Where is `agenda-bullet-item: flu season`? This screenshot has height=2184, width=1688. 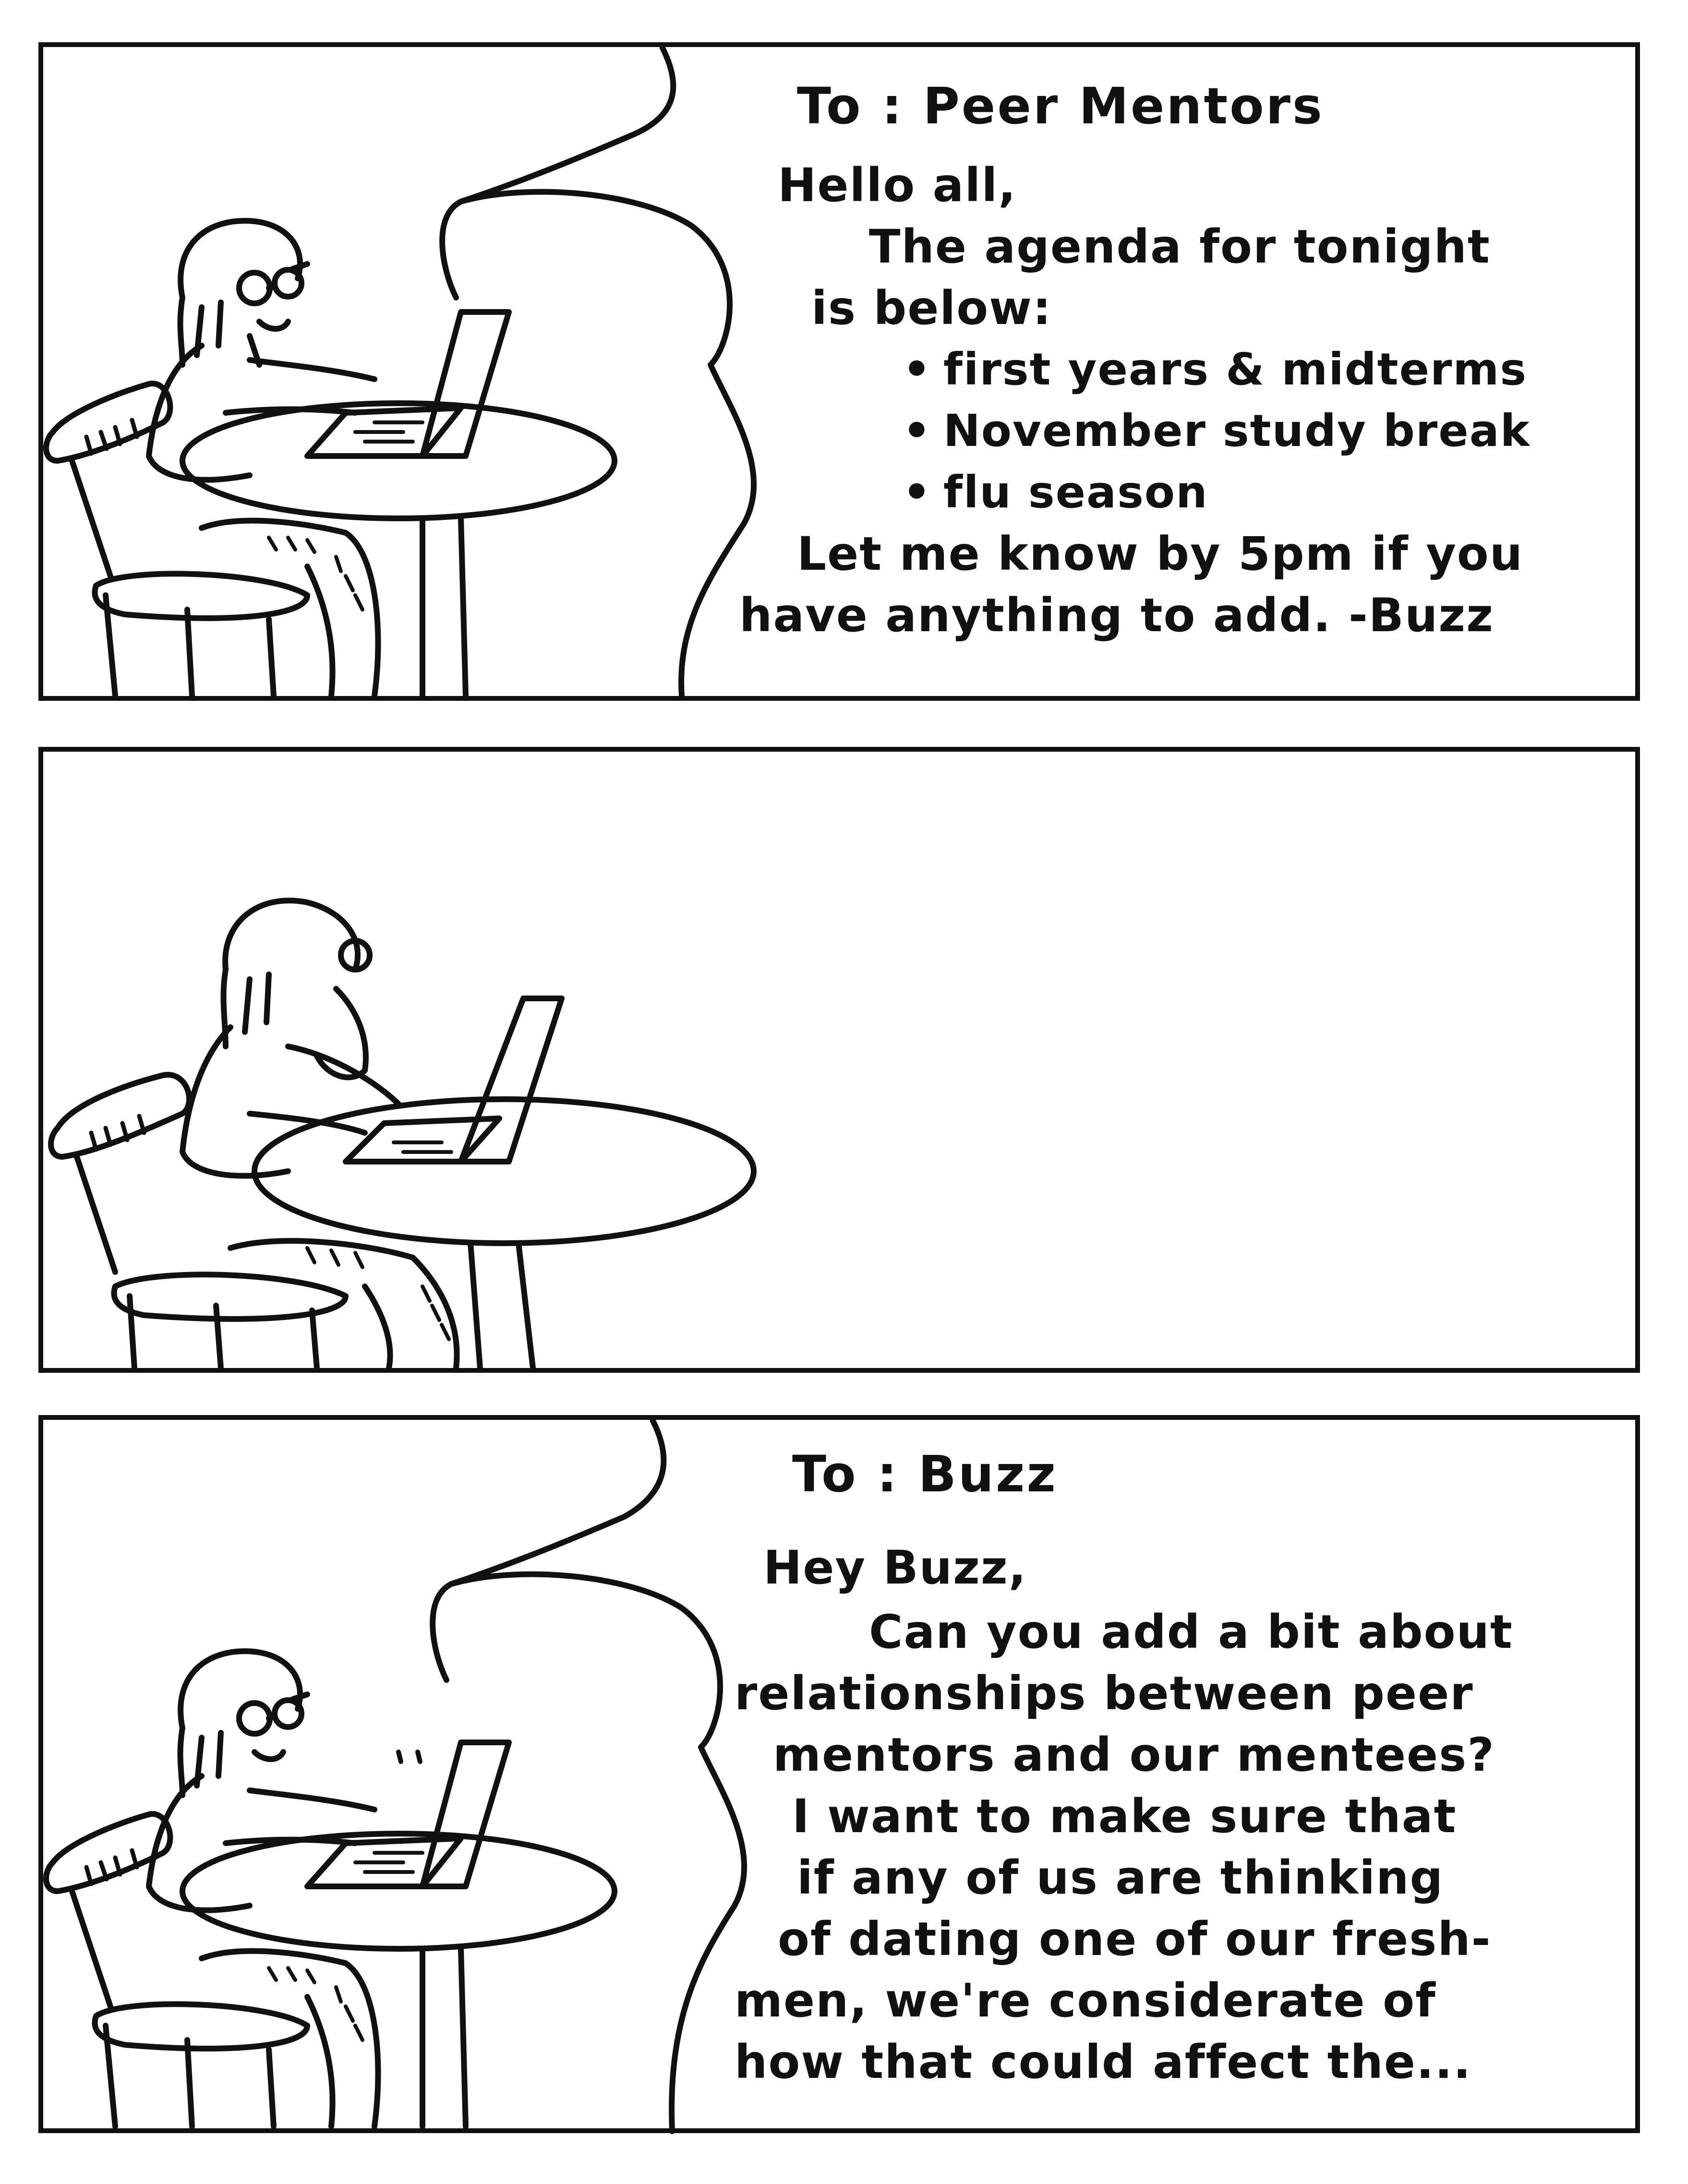
agenda-bullet-item: flu season is located at coordinates (1267, 492).